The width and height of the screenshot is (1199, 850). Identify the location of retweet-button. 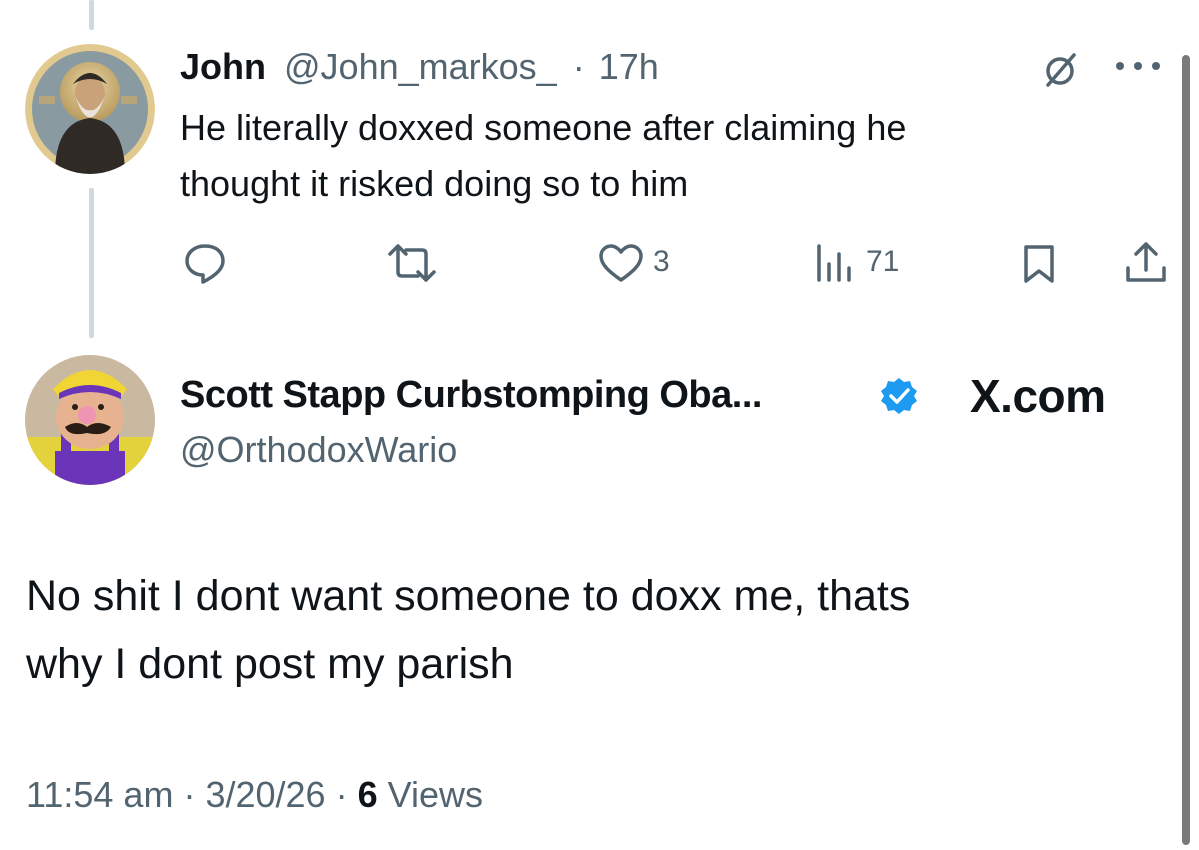
(412, 263).